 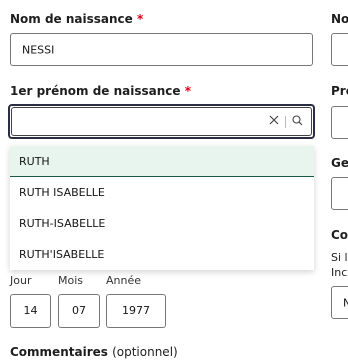 What do you see at coordinates (339, 19) in the screenshot?
I see `right-label-1: No` at bounding box center [339, 19].